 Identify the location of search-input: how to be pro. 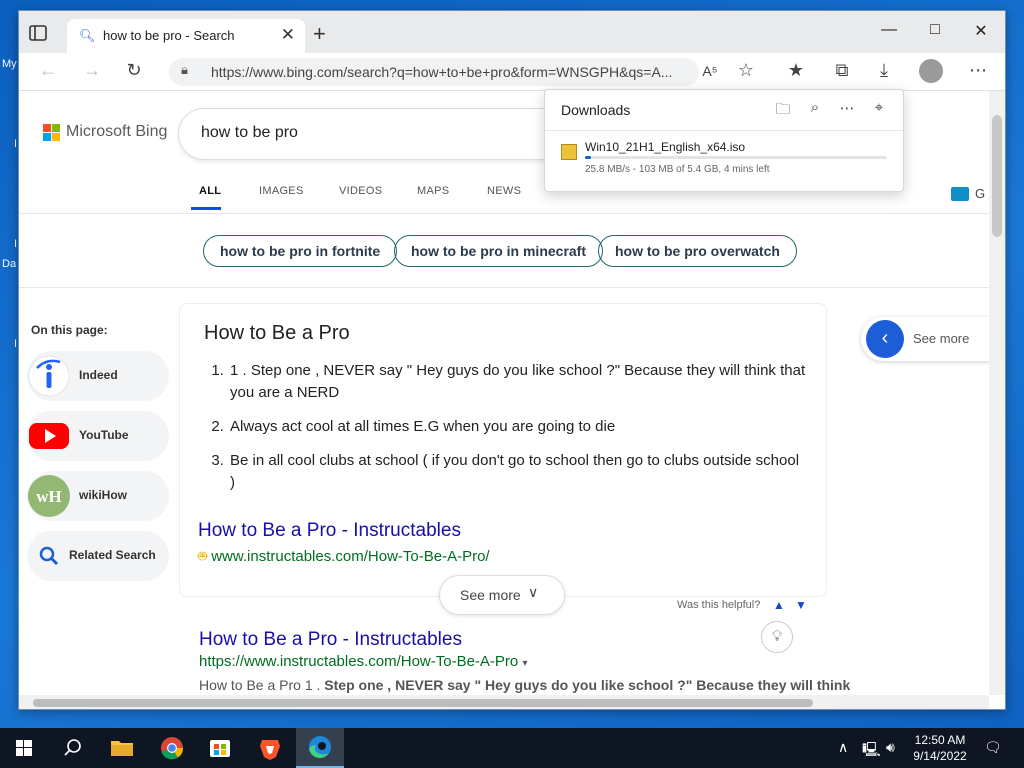
(379, 134).